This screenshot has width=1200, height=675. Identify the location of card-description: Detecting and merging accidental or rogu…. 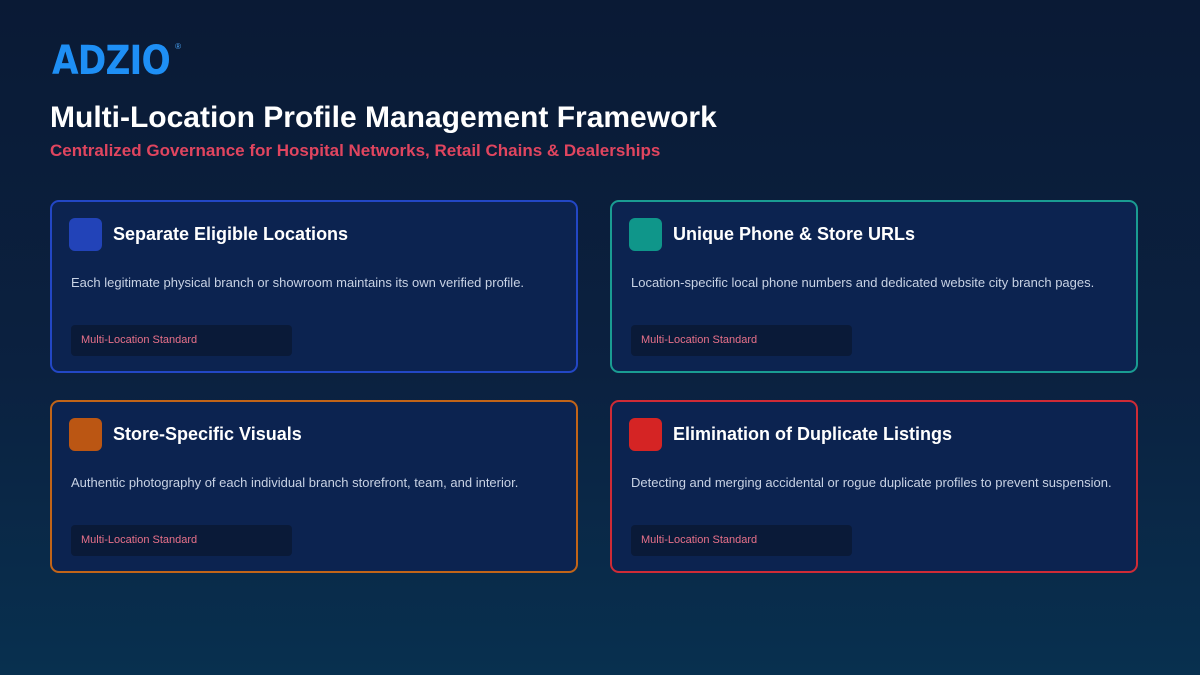
(871, 482).